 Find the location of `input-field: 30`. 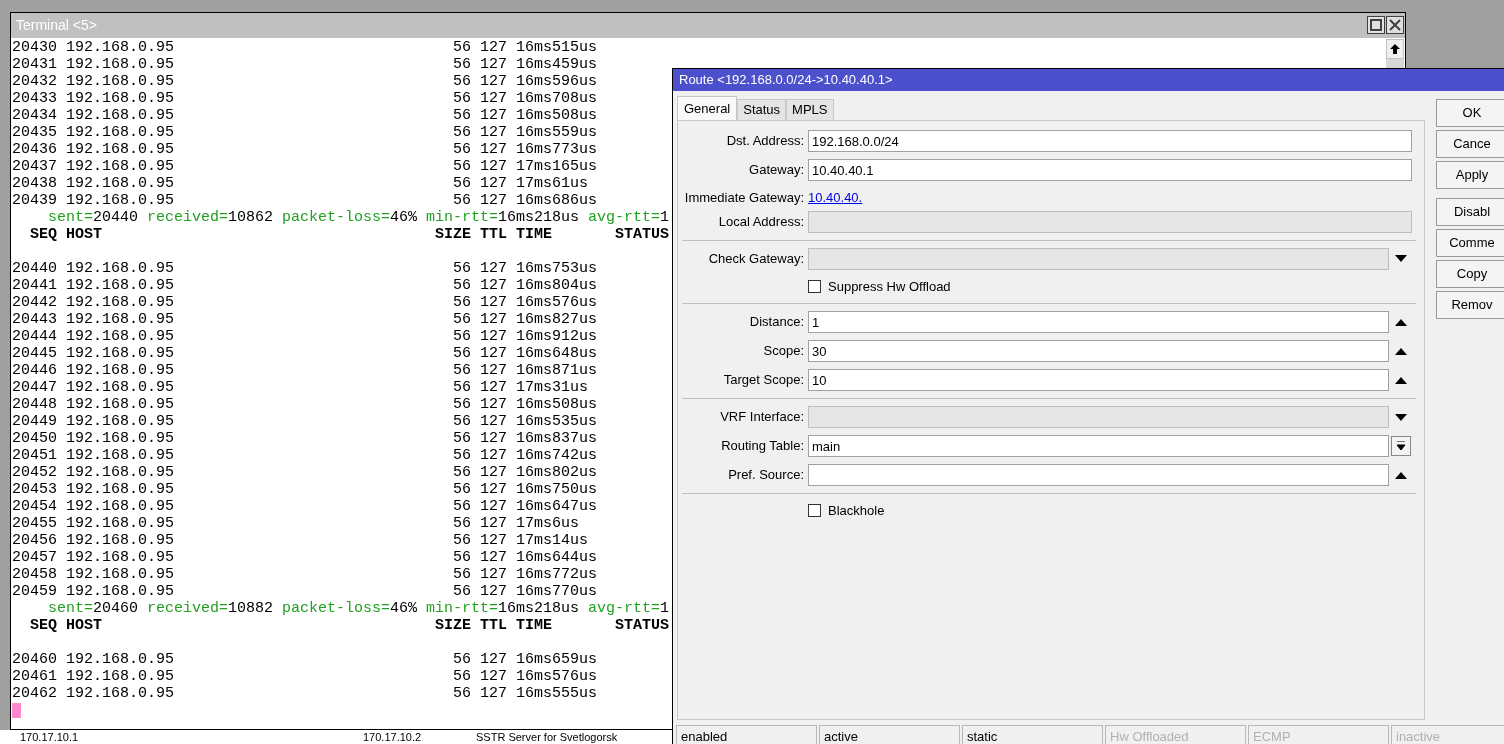

input-field: 30 is located at coordinates (1098, 351).